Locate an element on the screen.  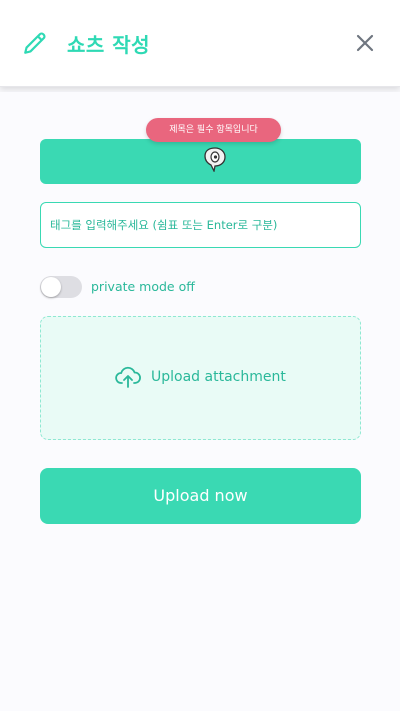
tag-input is located at coordinates (200, 225).